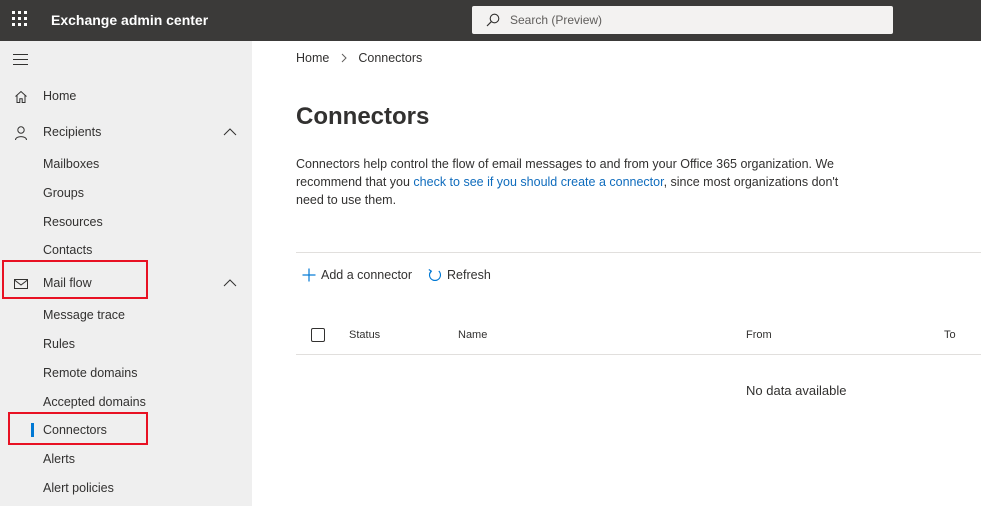 This screenshot has height=506, width=981. I want to click on sidebar-item-alert-policies: Alert policies, so click(126, 489).